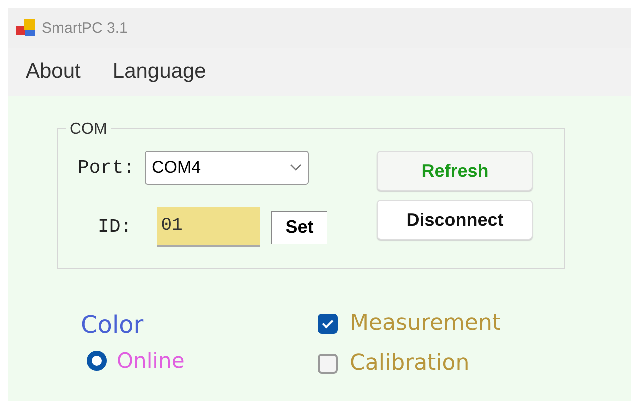 Image resolution: width=631 pixels, height=401 pixels. I want to click on radio-button, so click(97, 361).